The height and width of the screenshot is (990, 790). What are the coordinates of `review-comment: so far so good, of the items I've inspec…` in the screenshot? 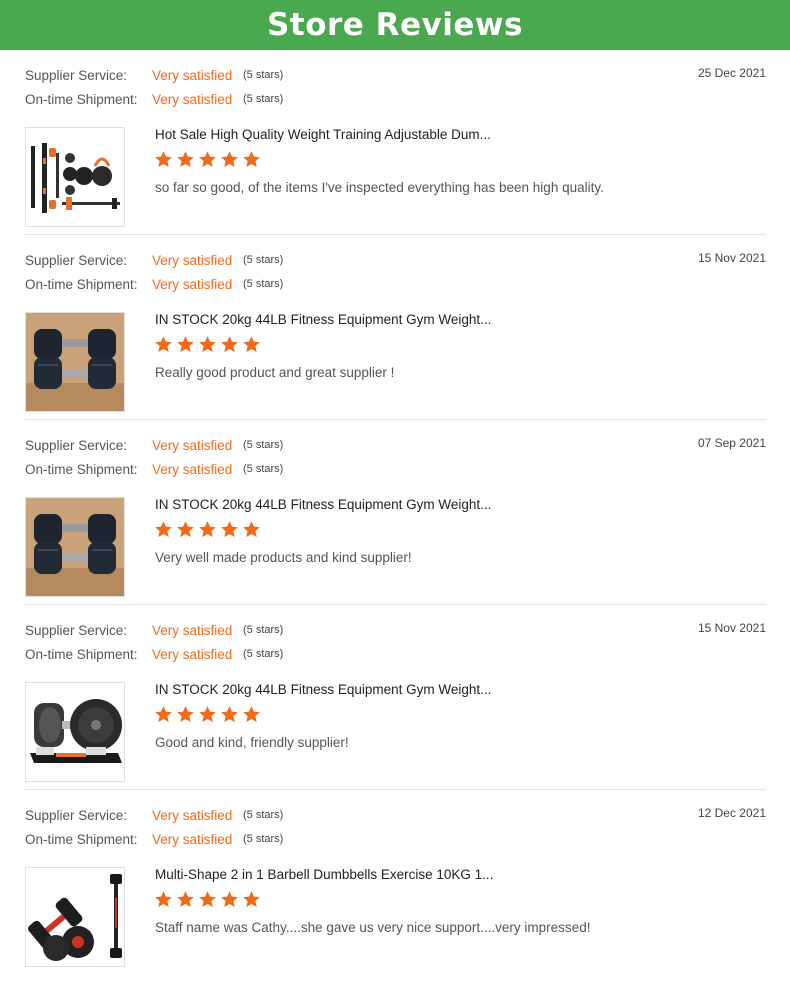 It's located at (379, 187).